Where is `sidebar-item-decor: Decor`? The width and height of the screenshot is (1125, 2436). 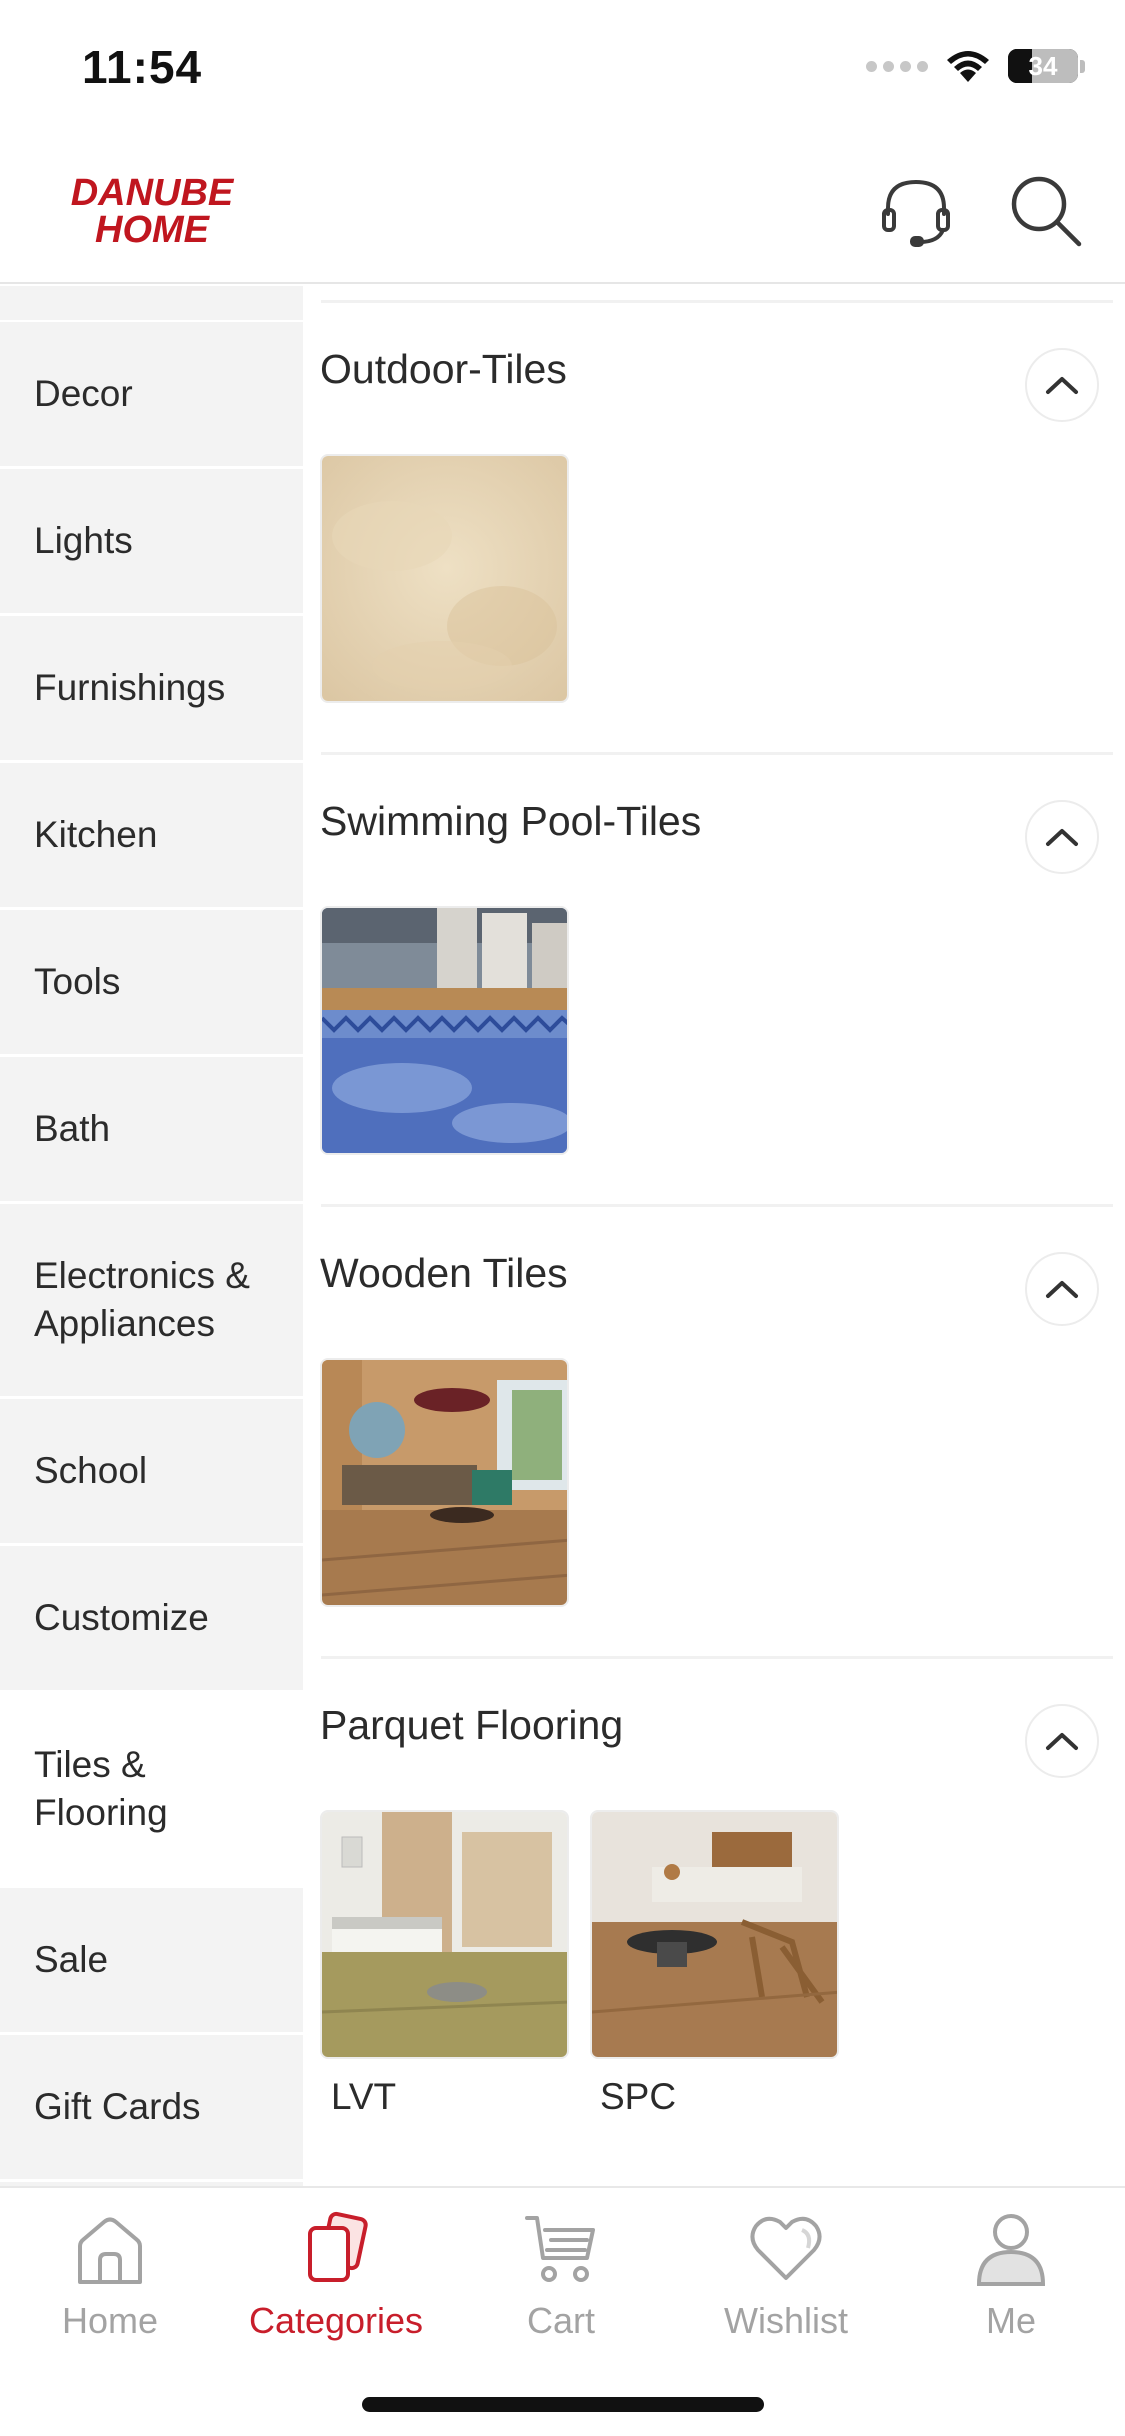
sidebar-item-decor: Decor is located at coordinates (151, 395).